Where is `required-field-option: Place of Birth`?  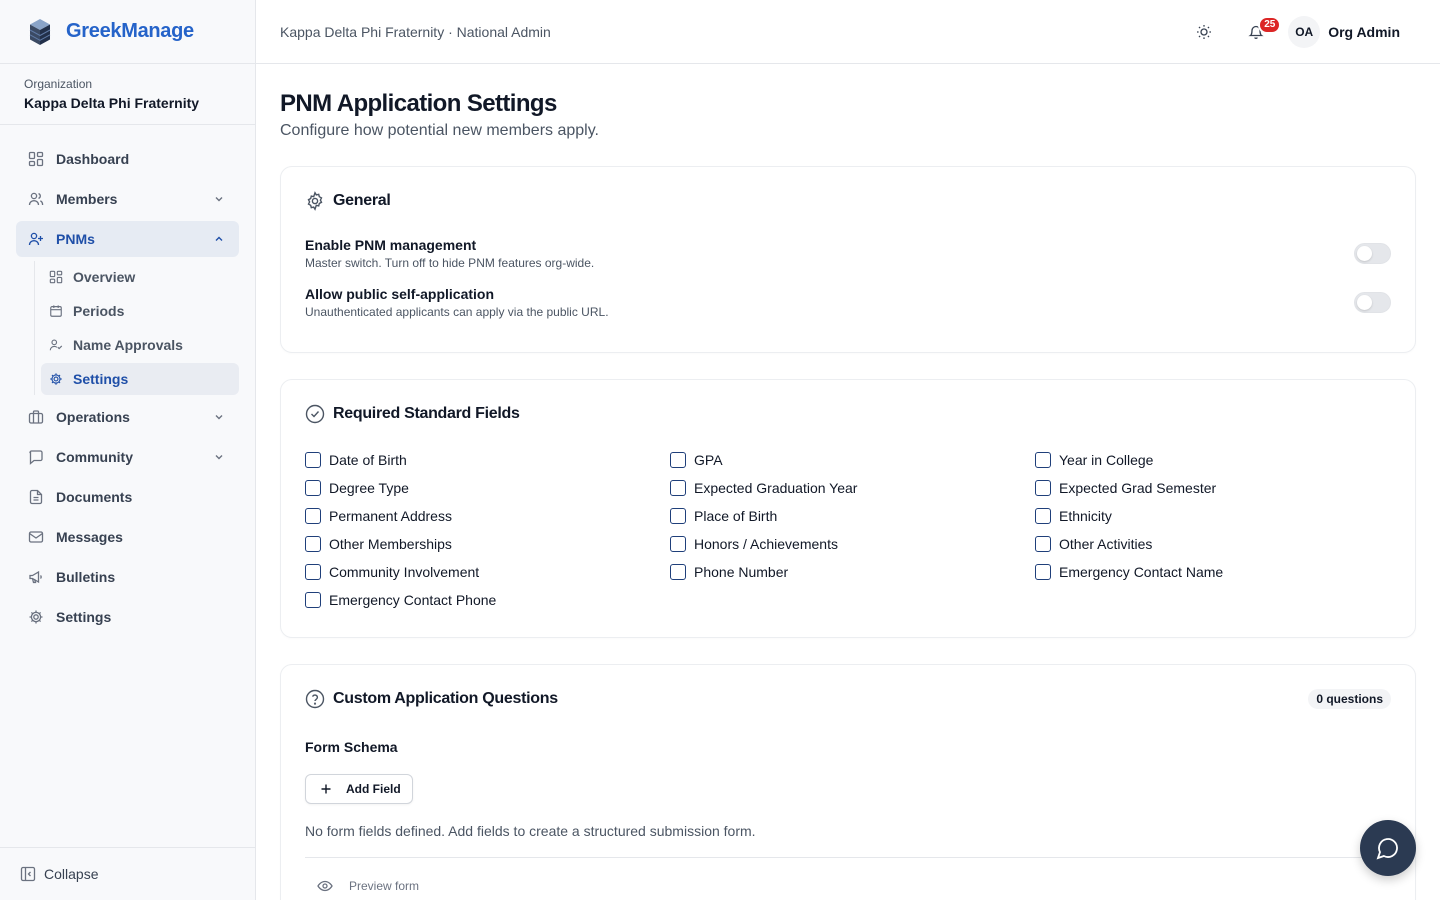
required-field-option: Place of Birth is located at coordinates (852, 516).